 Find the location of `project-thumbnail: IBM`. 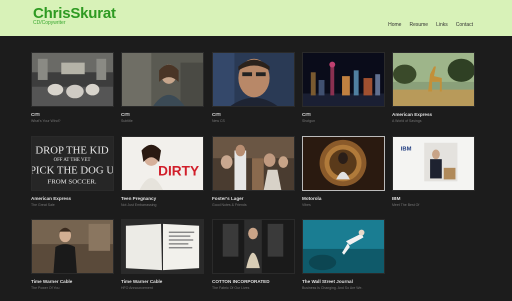

project-thumbnail: IBM is located at coordinates (433, 163).